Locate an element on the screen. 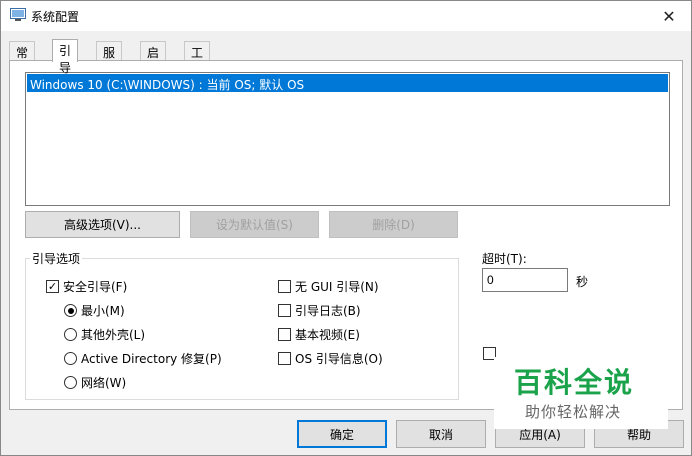  boot-log-checkbox: 引导日志(B) is located at coordinates (319, 310).